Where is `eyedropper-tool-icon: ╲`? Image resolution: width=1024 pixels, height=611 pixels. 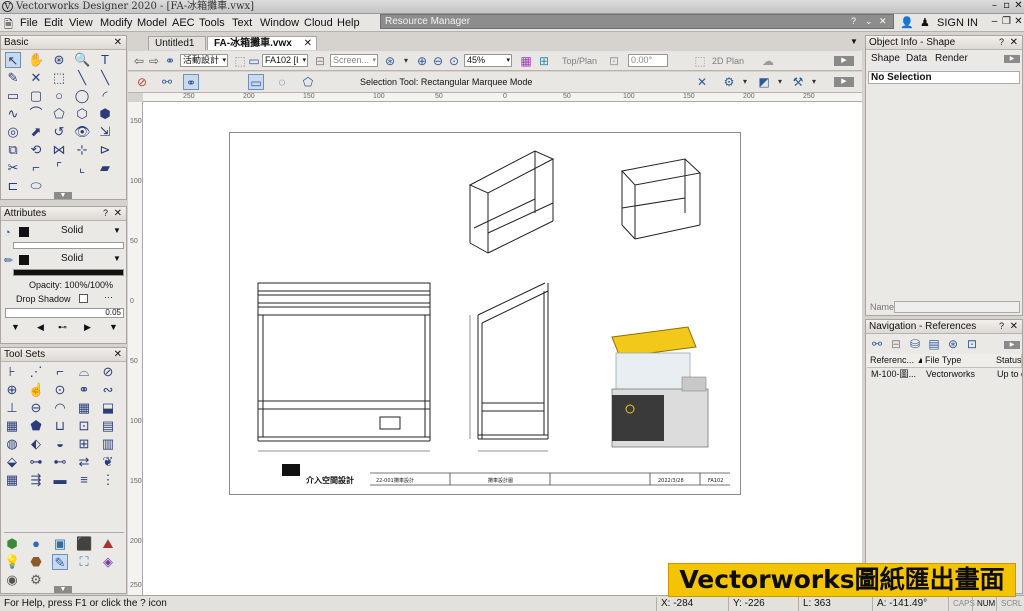
eyedropper-tool-icon: ╲ is located at coordinates (82, 78).